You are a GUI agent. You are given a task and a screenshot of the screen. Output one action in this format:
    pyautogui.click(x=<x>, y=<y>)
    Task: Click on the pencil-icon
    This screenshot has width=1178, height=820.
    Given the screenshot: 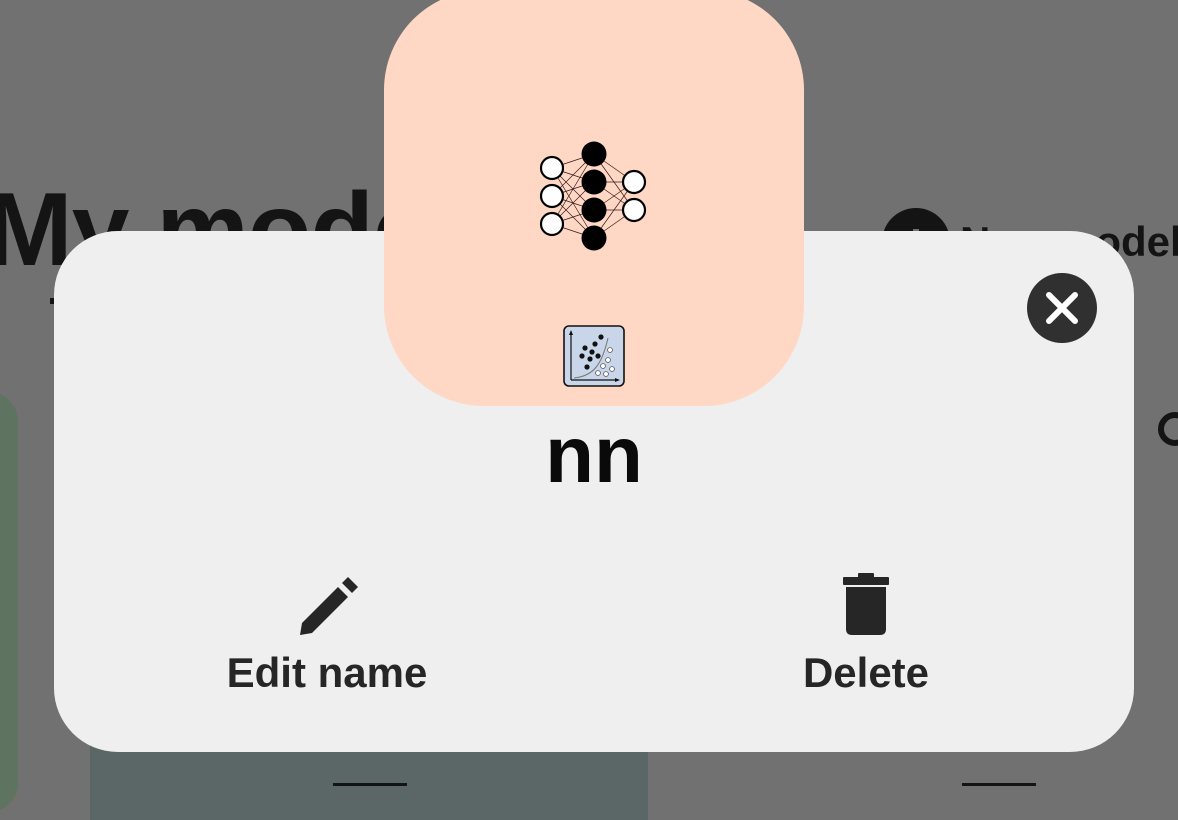 What is the action you would take?
    pyautogui.click(x=329, y=606)
    